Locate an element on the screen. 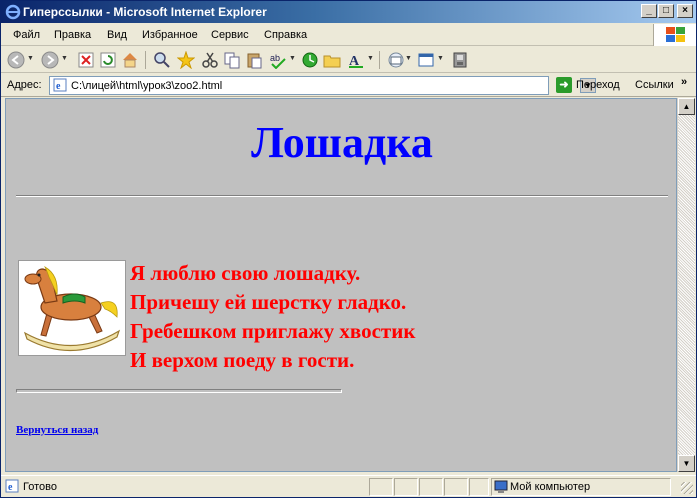 The height and width of the screenshot is (498, 697). page-status-icon: e is located at coordinates (12, 486).